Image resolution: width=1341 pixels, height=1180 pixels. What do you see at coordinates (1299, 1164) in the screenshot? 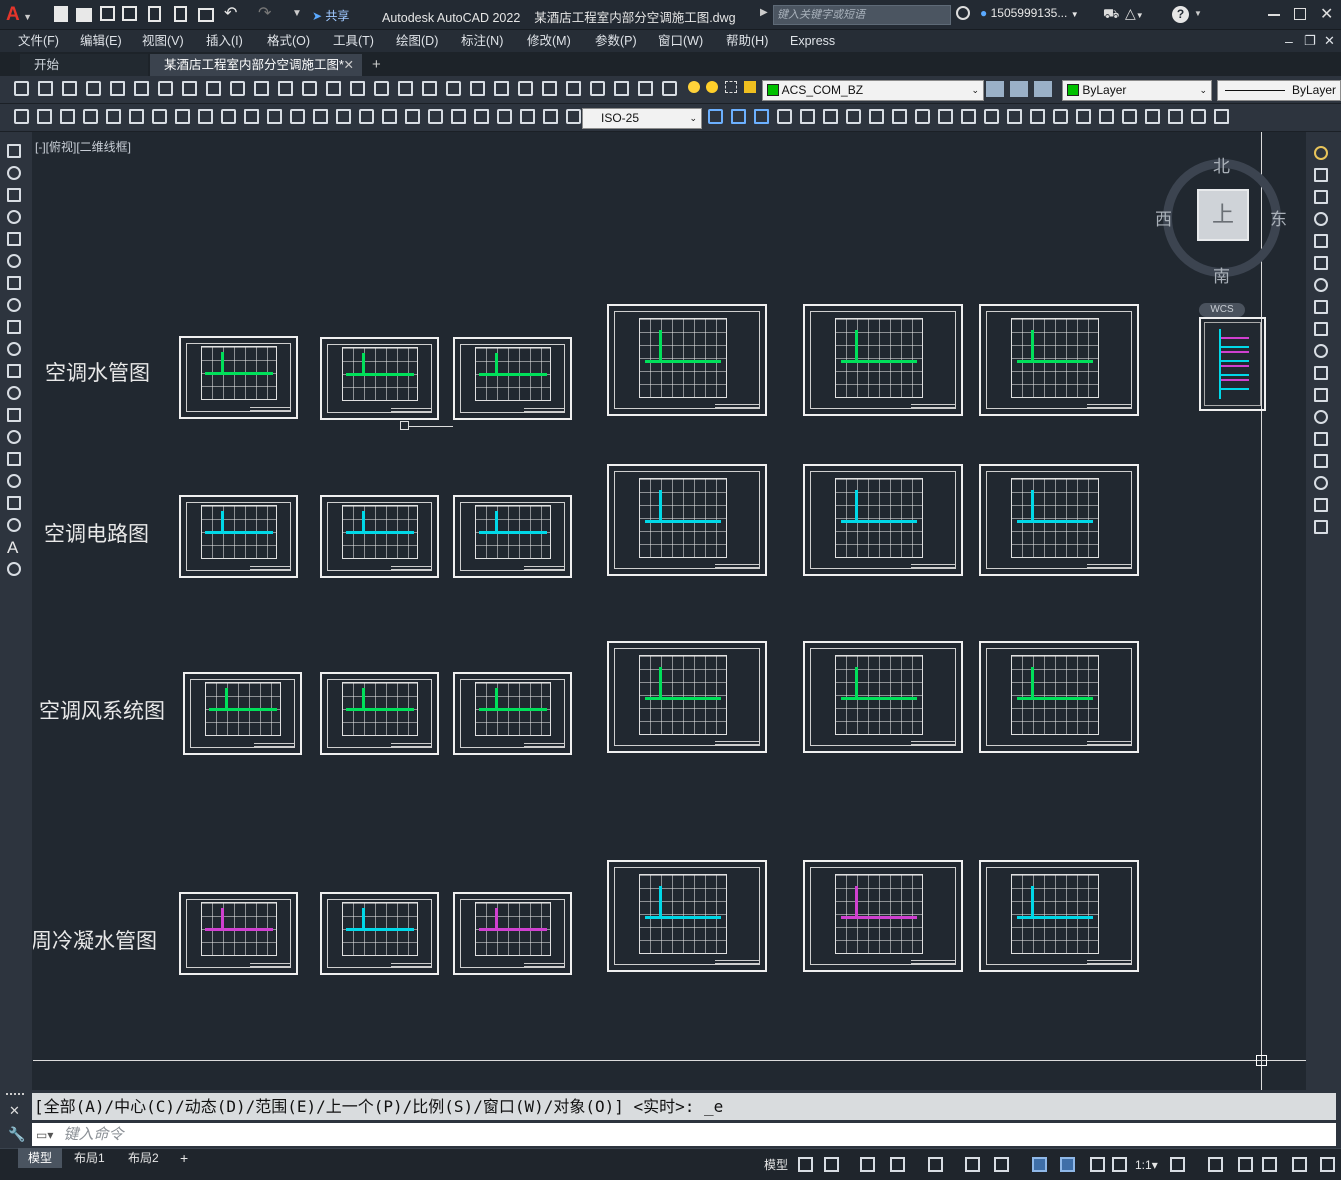
I see `quick-properties-icon` at bounding box center [1299, 1164].